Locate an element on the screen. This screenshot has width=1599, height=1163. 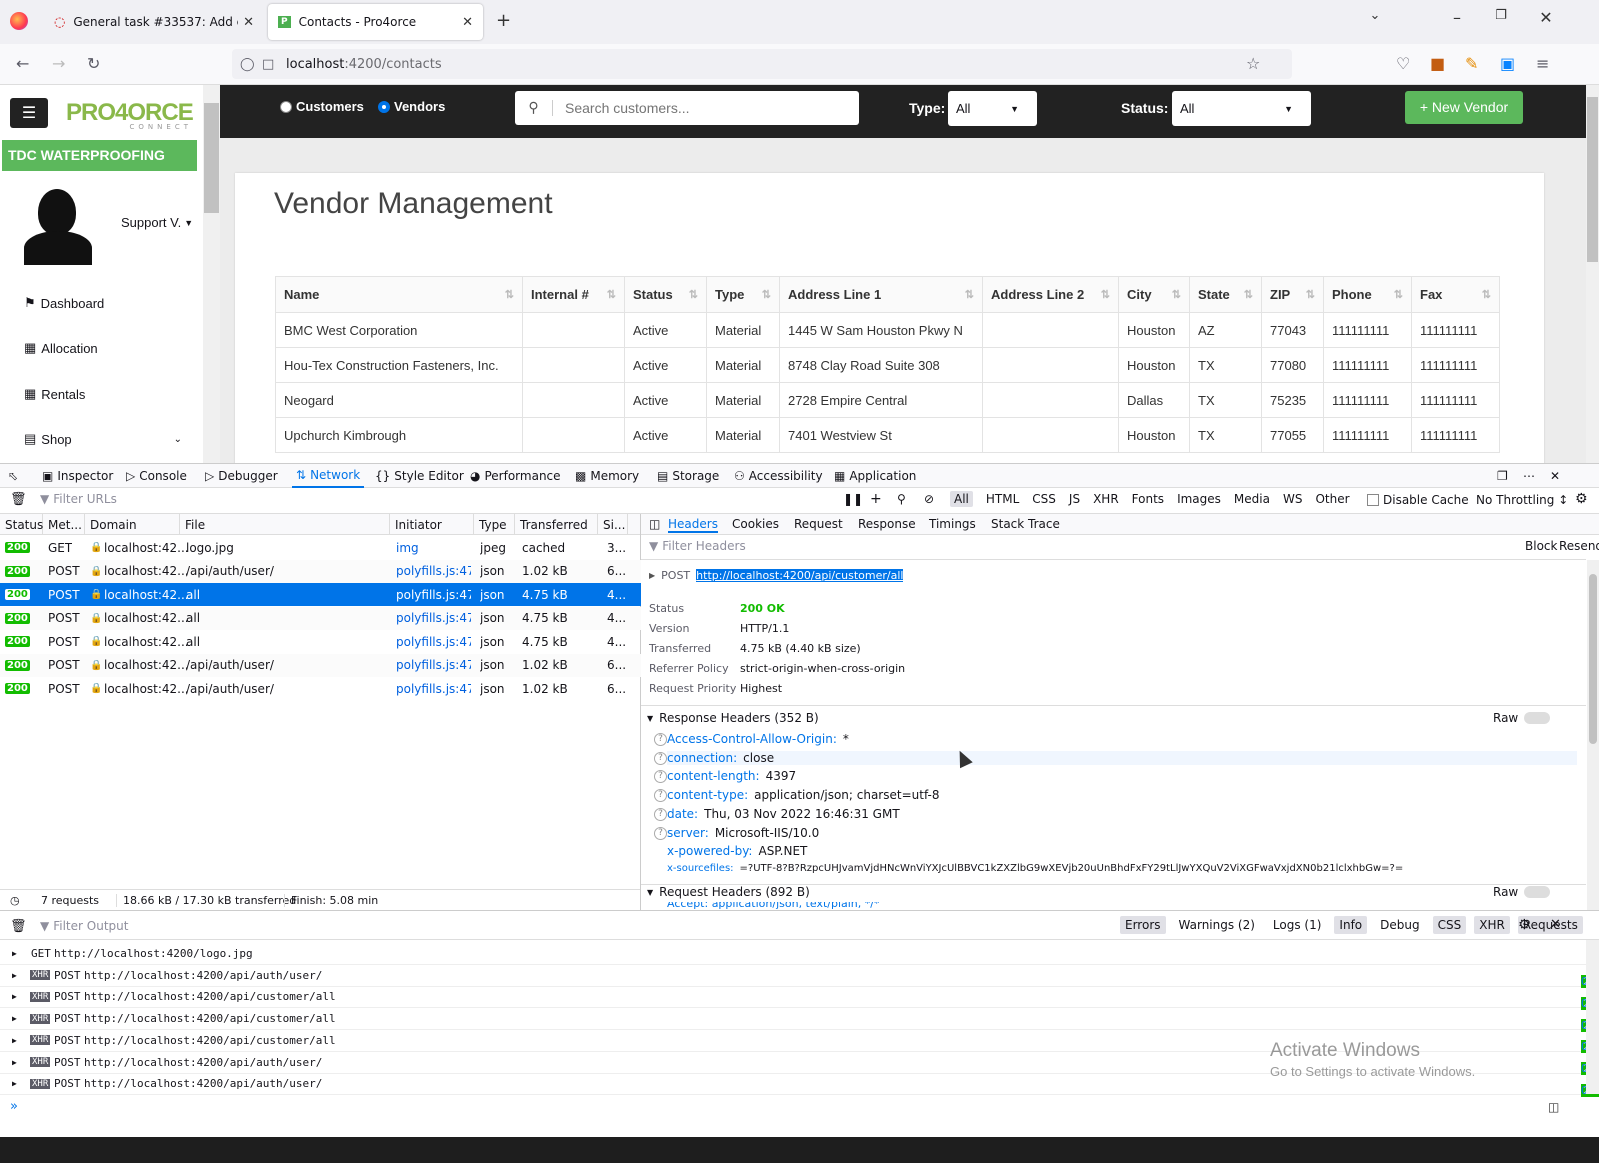
filter-output-input: ▼ Filter Output is located at coordinates (84, 926).